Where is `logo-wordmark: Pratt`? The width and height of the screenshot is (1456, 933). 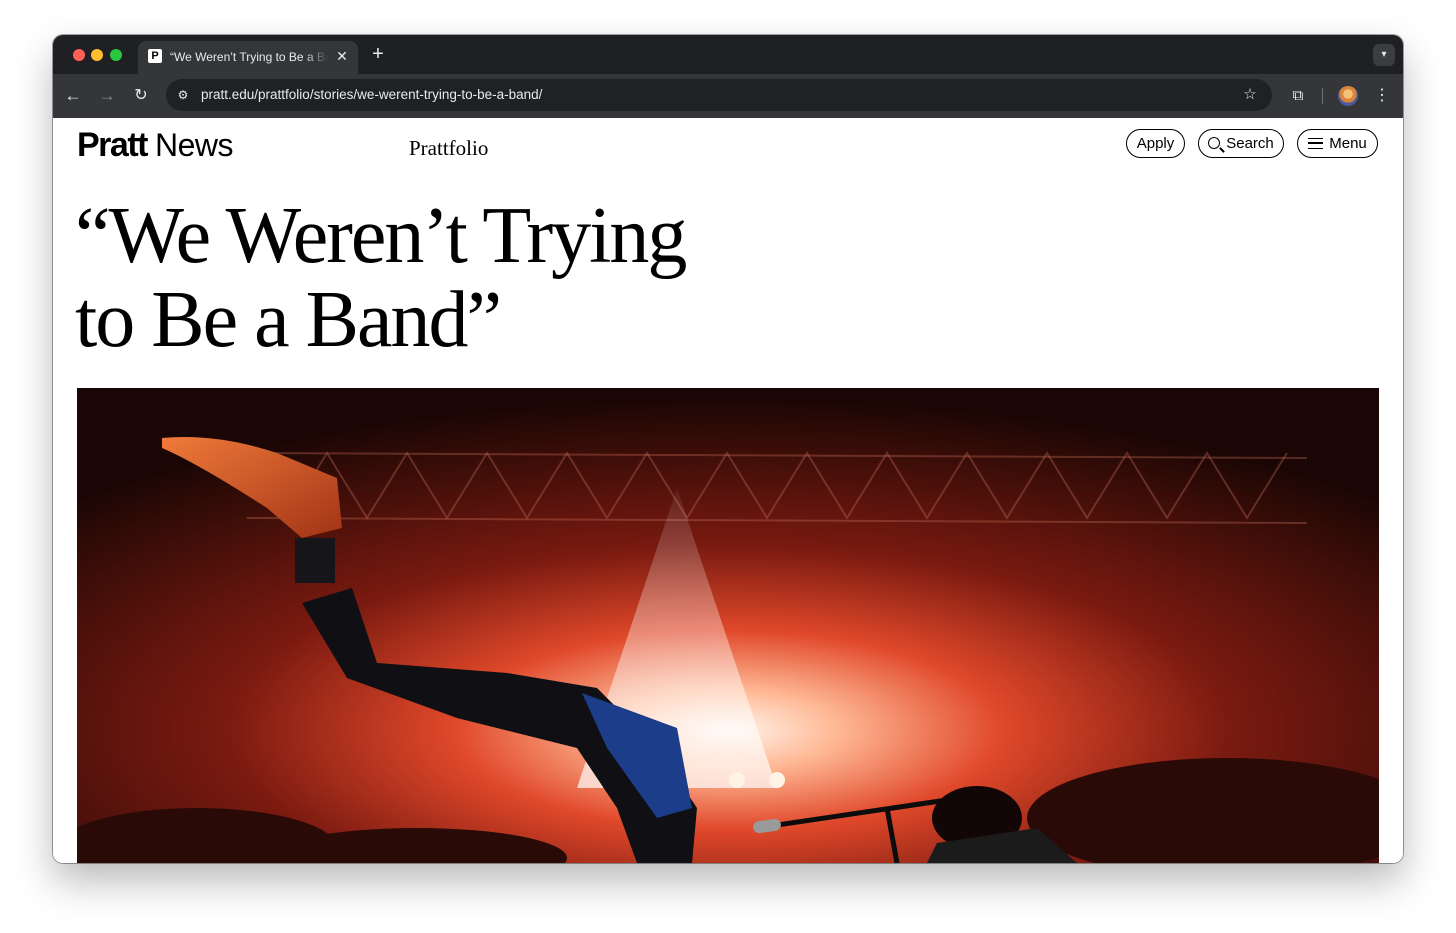
logo-wordmark: Pratt is located at coordinates (112, 145).